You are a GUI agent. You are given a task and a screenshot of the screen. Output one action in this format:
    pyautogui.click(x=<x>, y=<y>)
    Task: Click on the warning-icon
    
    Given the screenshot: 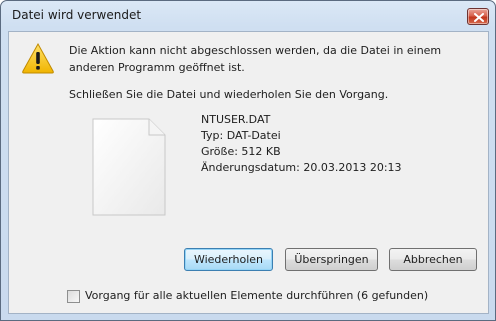 What is the action you would take?
    pyautogui.click(x=38, y=58)
    